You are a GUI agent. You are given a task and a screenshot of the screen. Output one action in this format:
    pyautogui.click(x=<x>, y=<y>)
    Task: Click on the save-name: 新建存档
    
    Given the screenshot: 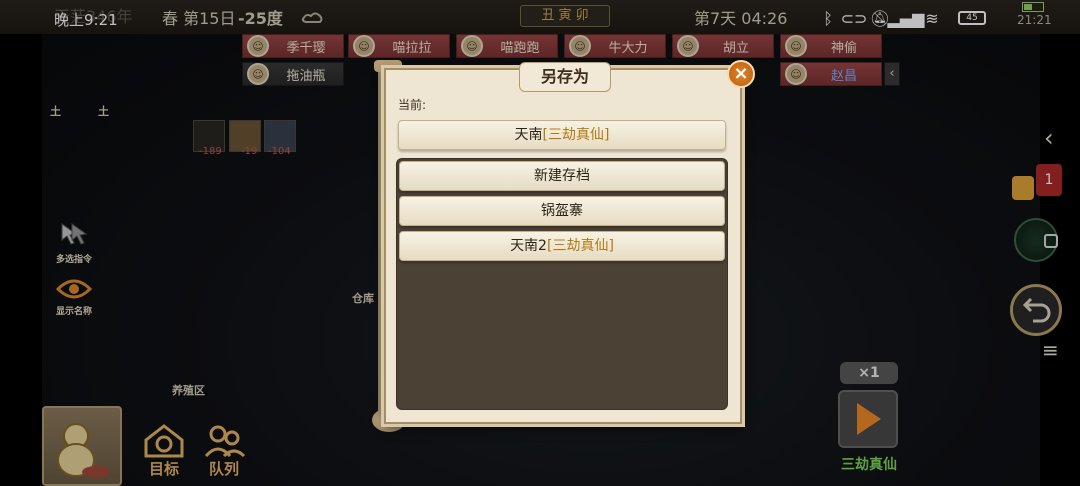 What is the action you would take?
    pyautogui.click(x=562, y=176)
    